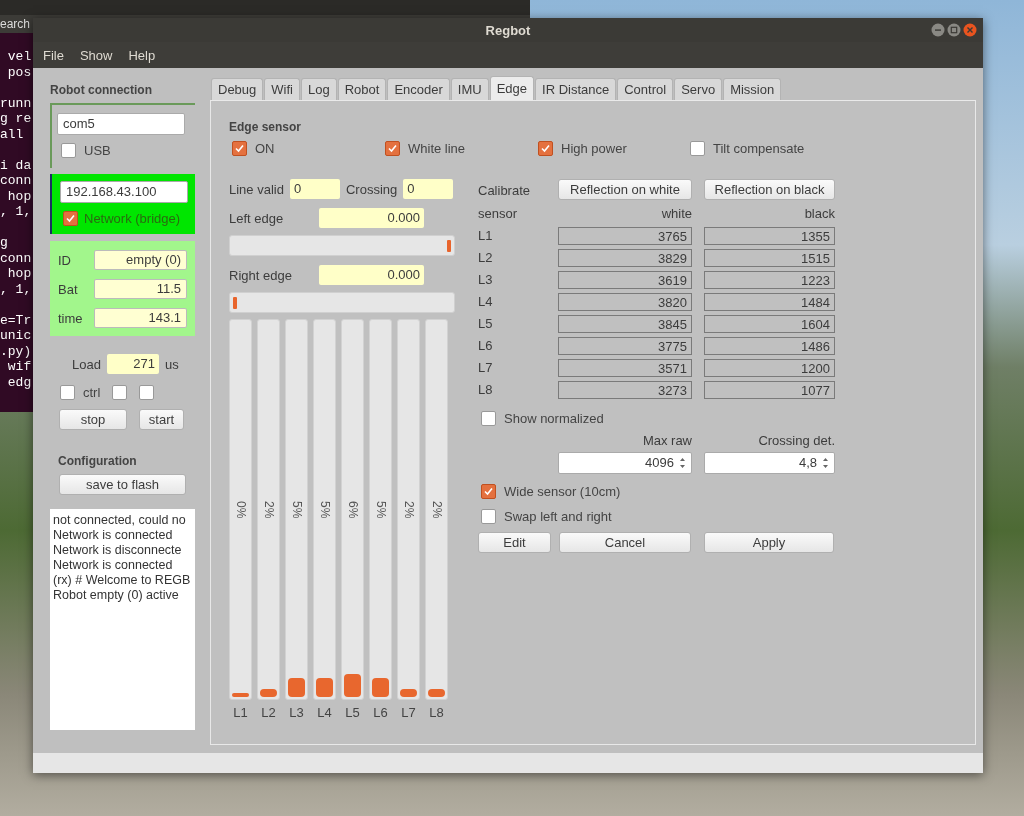 This screenshot has width=1024, height=816. Describe the element at coordinates (938, 30) in the screenshot. I see `minimize-icon` at that location.